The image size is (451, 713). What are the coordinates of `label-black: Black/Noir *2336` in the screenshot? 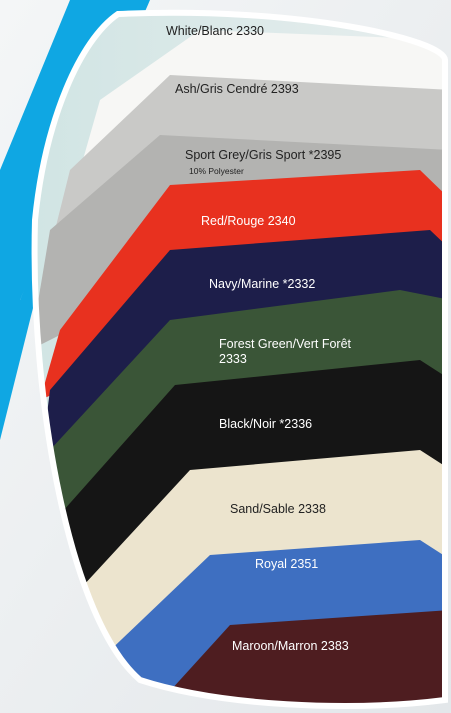 It's located at (266, 424).